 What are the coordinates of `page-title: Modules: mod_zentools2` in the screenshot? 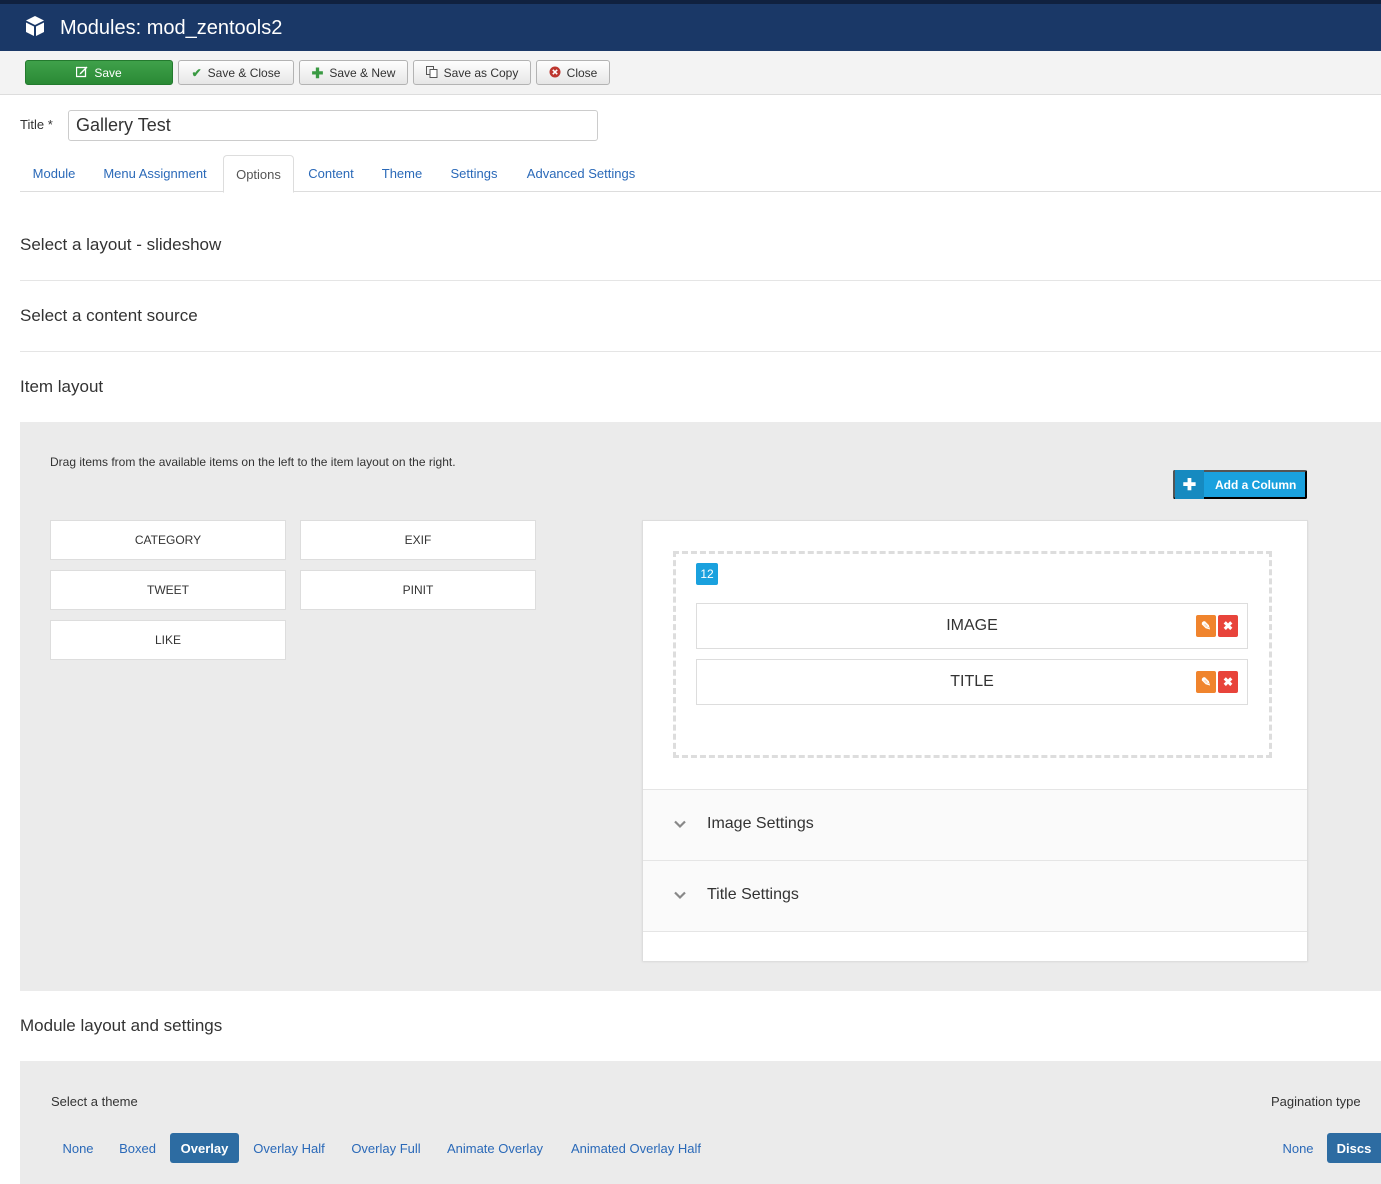 It's located at (171, 28).